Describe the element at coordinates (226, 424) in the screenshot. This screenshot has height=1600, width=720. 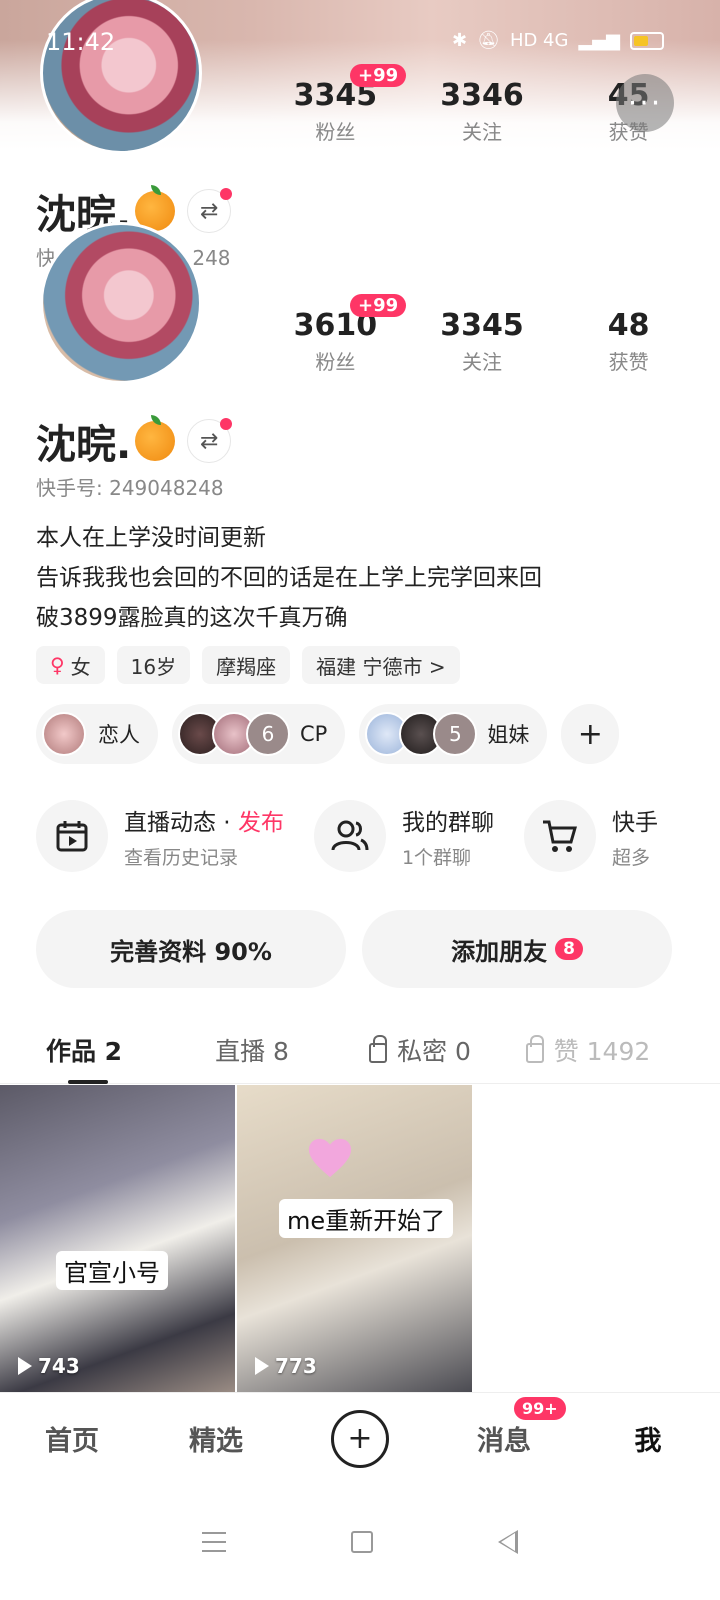
I see `notification-dot` at that location.